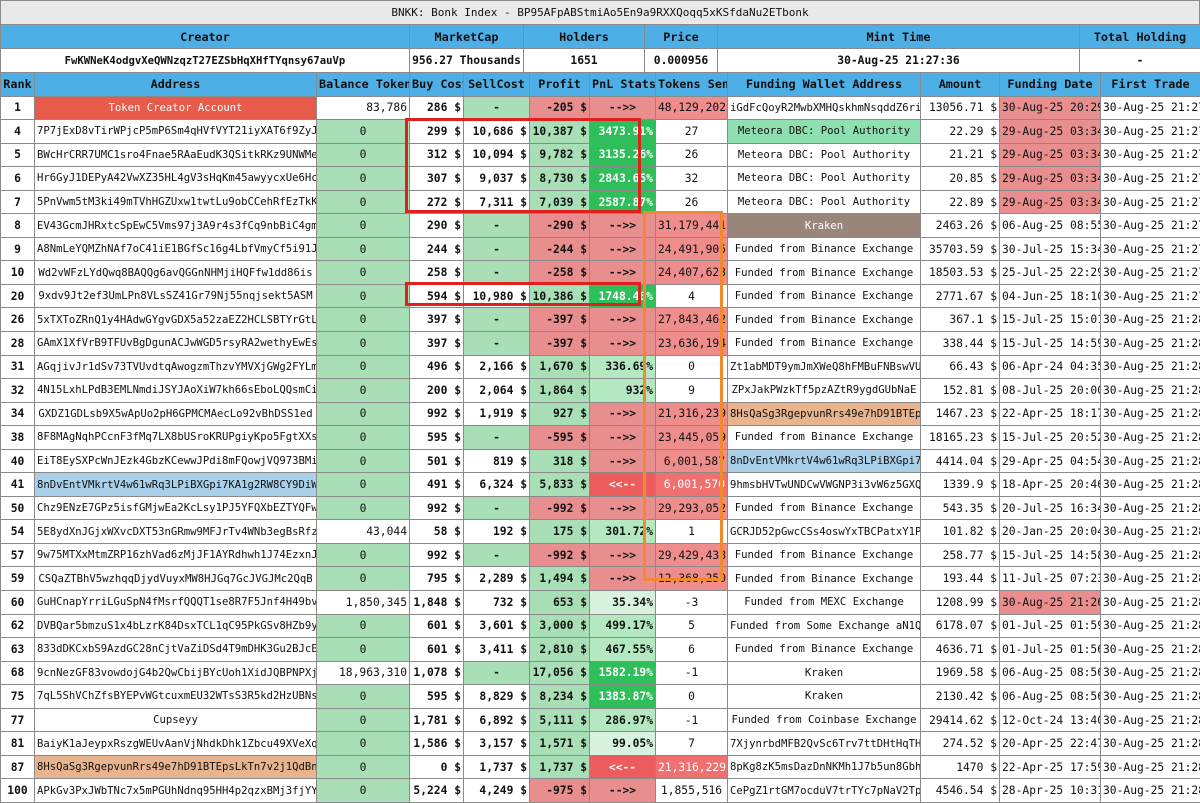 Image resolution: width=1200 pixels, height=803 pixels. What do you see at coordinates (824, 744) in the screenshot?
I see `cell-funding: 7XjynrbdMFB2QvSc6Trv7ttDHtHqTH` at bounding box center [824, 744].